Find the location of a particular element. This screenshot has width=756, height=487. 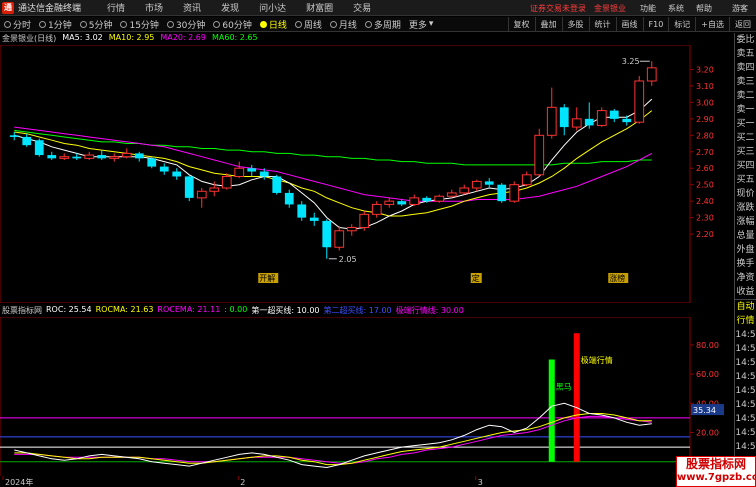

tab-daily: 日线 is located at coordinates (273, 24).